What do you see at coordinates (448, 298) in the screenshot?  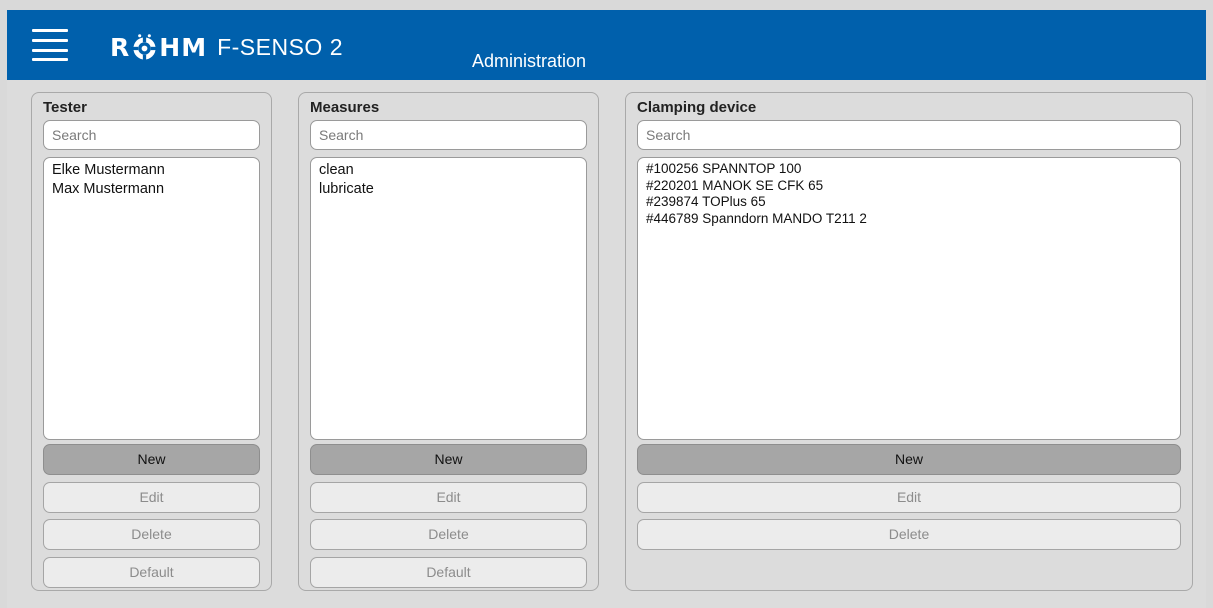 I see `measures-list: clean lubricate` at bounding box center [448, 298].